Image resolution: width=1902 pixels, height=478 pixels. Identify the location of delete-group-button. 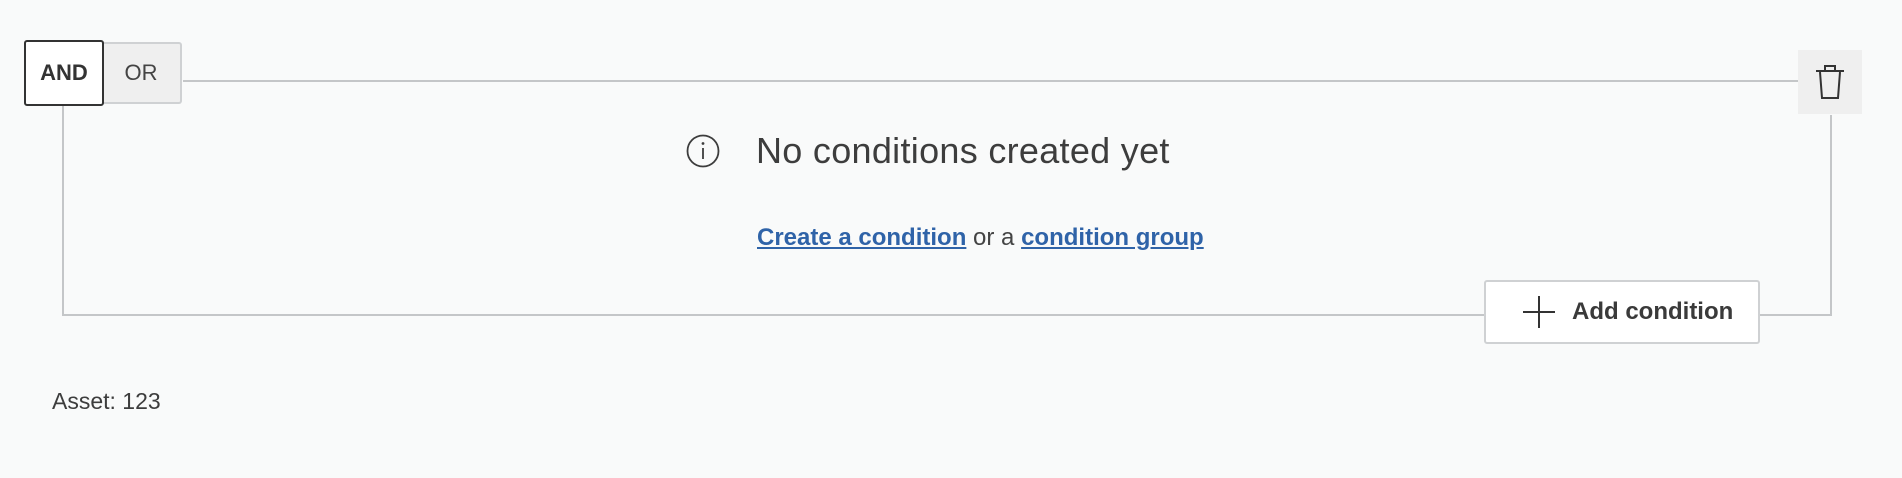
(1830, 82).